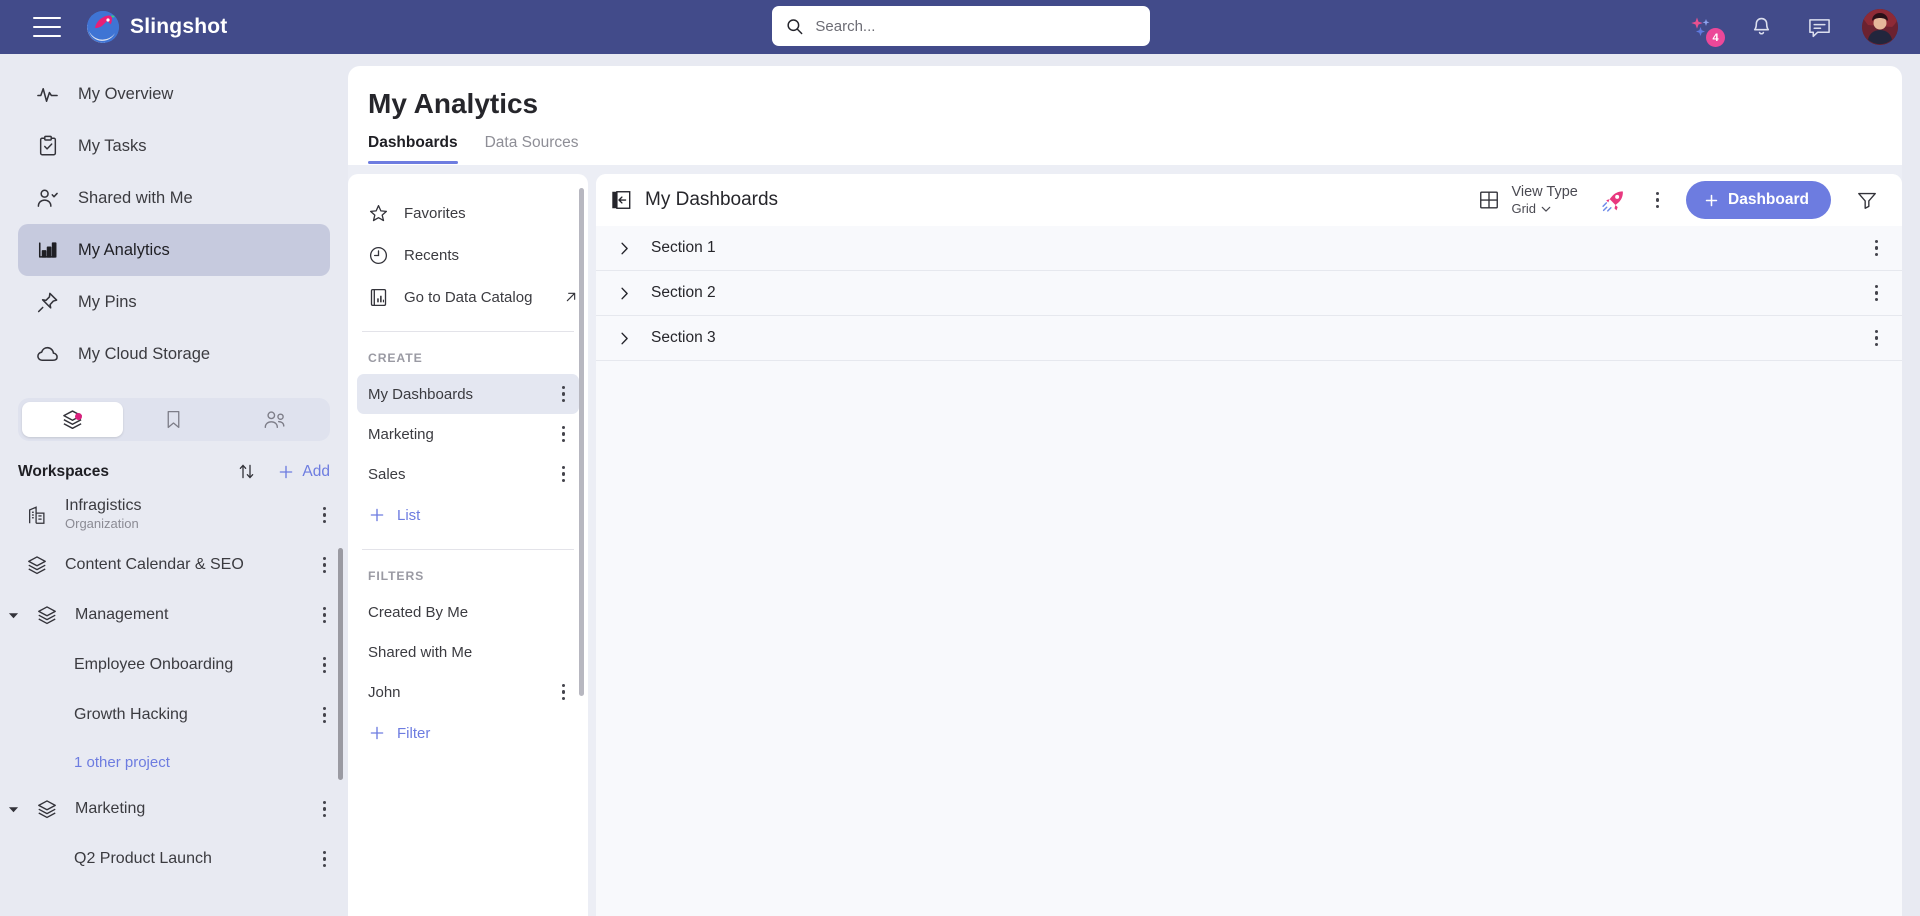 The image size is (1920, 916). I want to click on bell-icon, so click(1761, 27).